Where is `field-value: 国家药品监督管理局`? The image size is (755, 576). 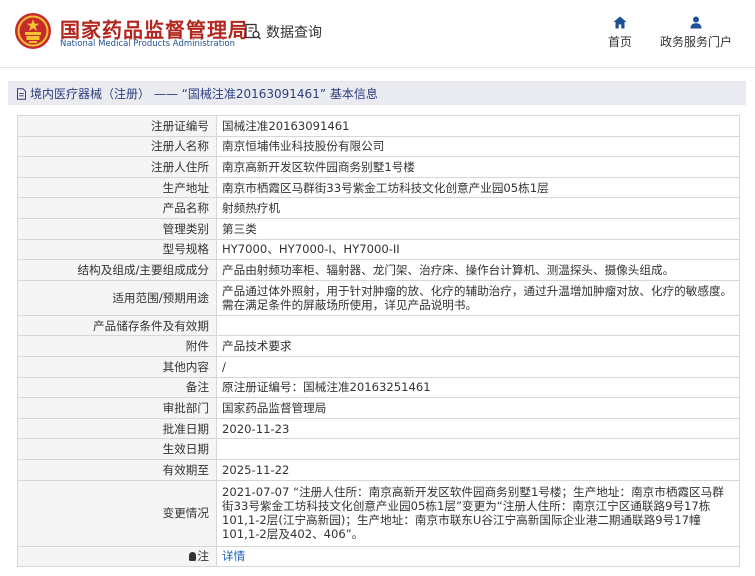
field-value: 国家药品监督管理局 is located at coordinates (478, 408).